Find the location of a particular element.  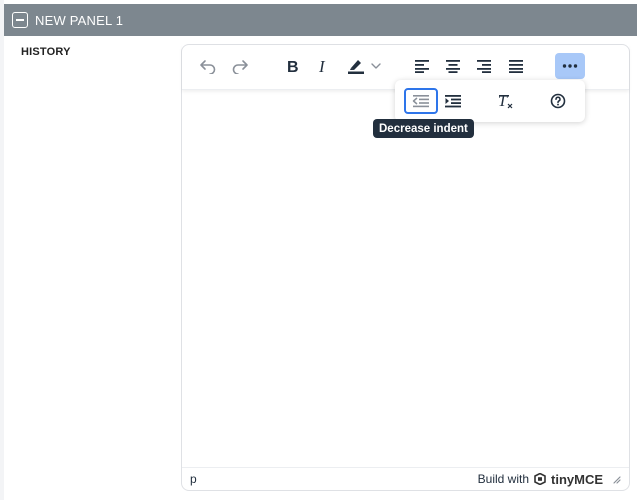

highlight-color-icon is located at coordinates (356, 66).